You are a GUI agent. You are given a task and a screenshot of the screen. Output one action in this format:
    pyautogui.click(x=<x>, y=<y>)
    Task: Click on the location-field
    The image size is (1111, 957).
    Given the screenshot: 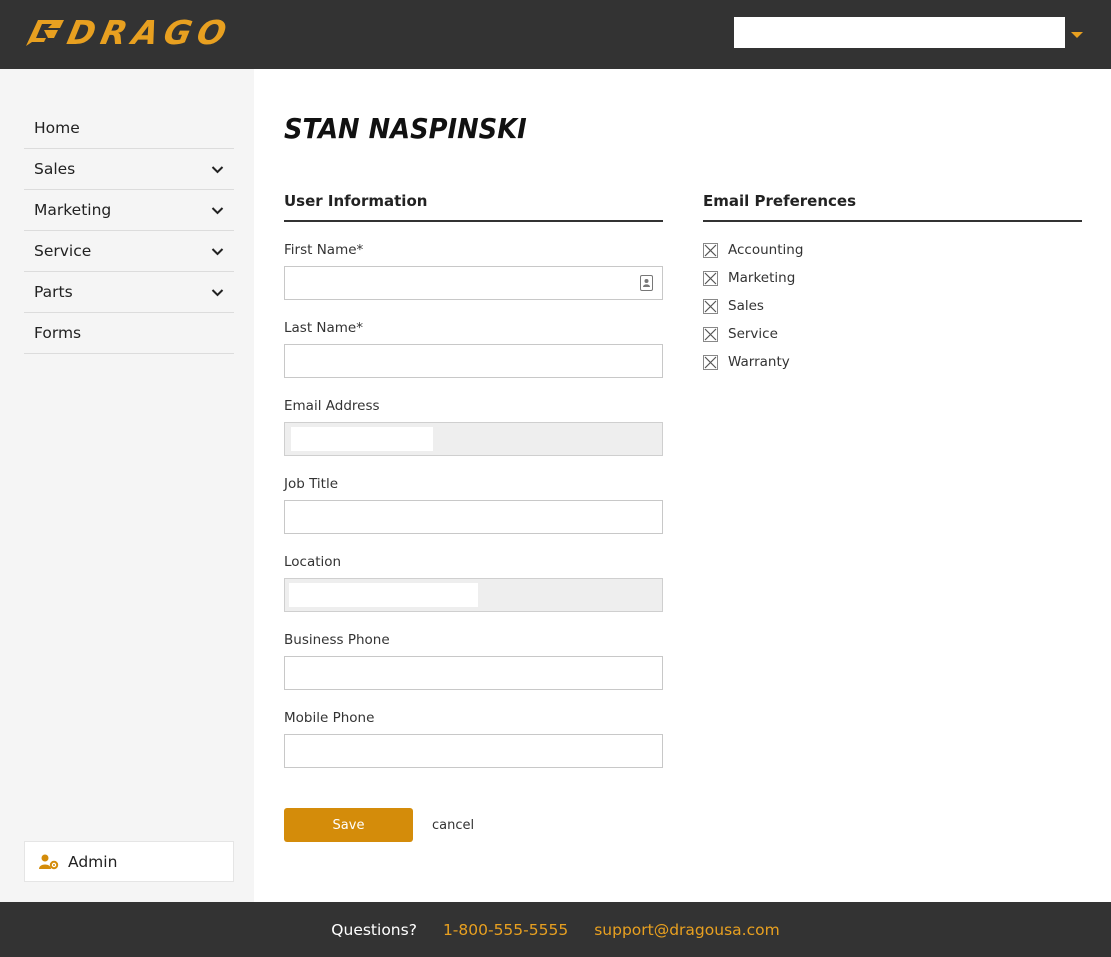 What is the action you would take?
    pyautogui.click(x=473, y=595)
    